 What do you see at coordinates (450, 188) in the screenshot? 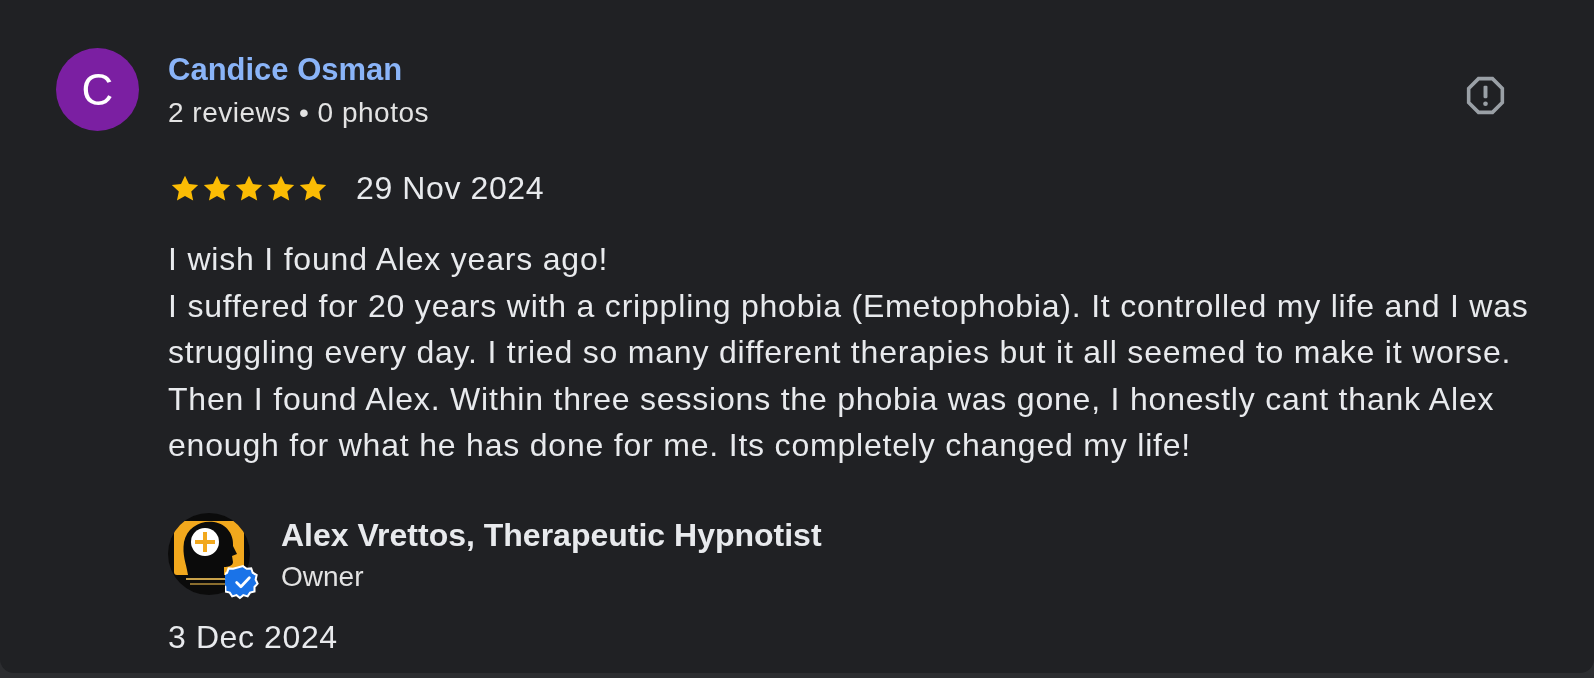
I see `review-date: 29 Nov 2024` at bounding box center [450, 188].